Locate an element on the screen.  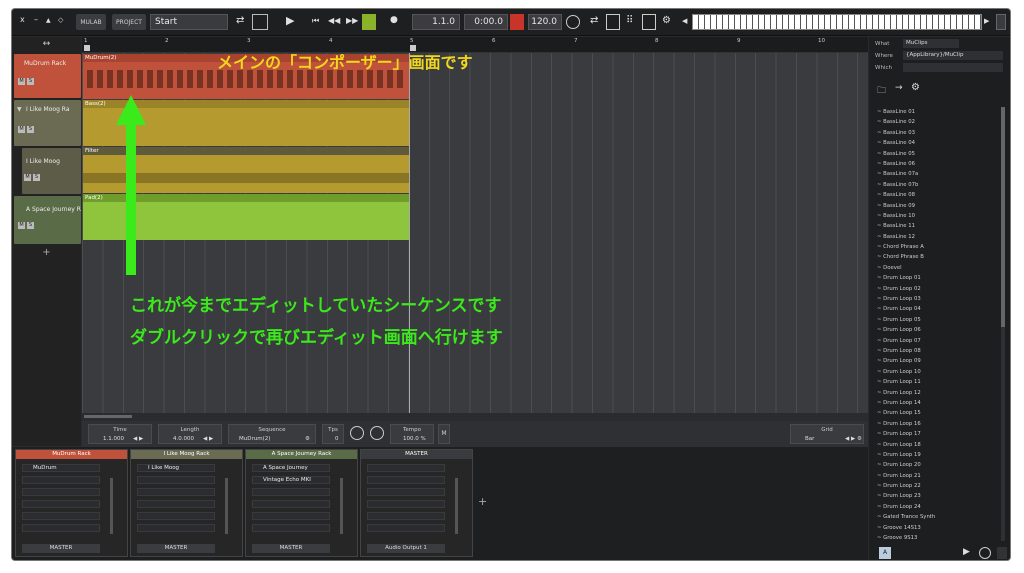
clip-list-item: ~ Gated Trance Synth is located at coordinates (937, 517).